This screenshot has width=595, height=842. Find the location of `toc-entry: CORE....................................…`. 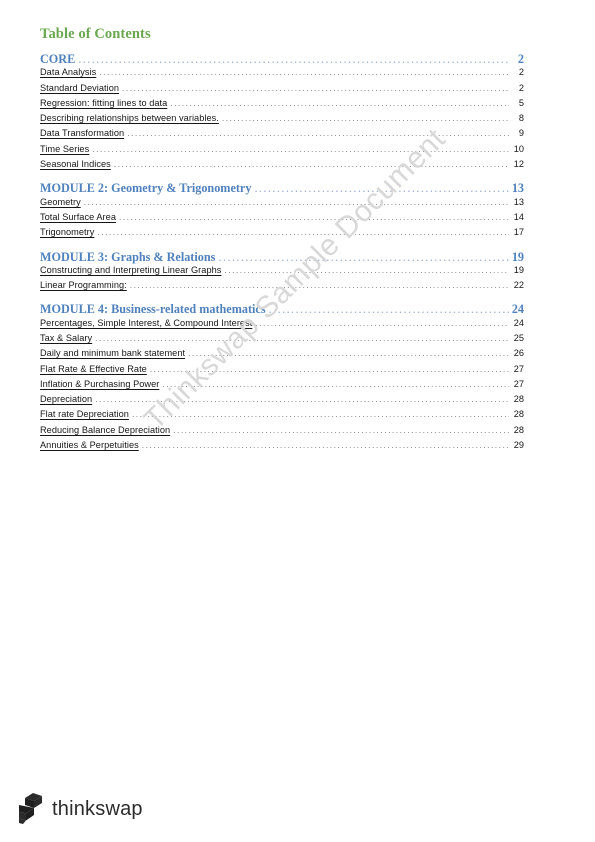

toc-entry: CORE....................................… is located at coordinates (282, 59).